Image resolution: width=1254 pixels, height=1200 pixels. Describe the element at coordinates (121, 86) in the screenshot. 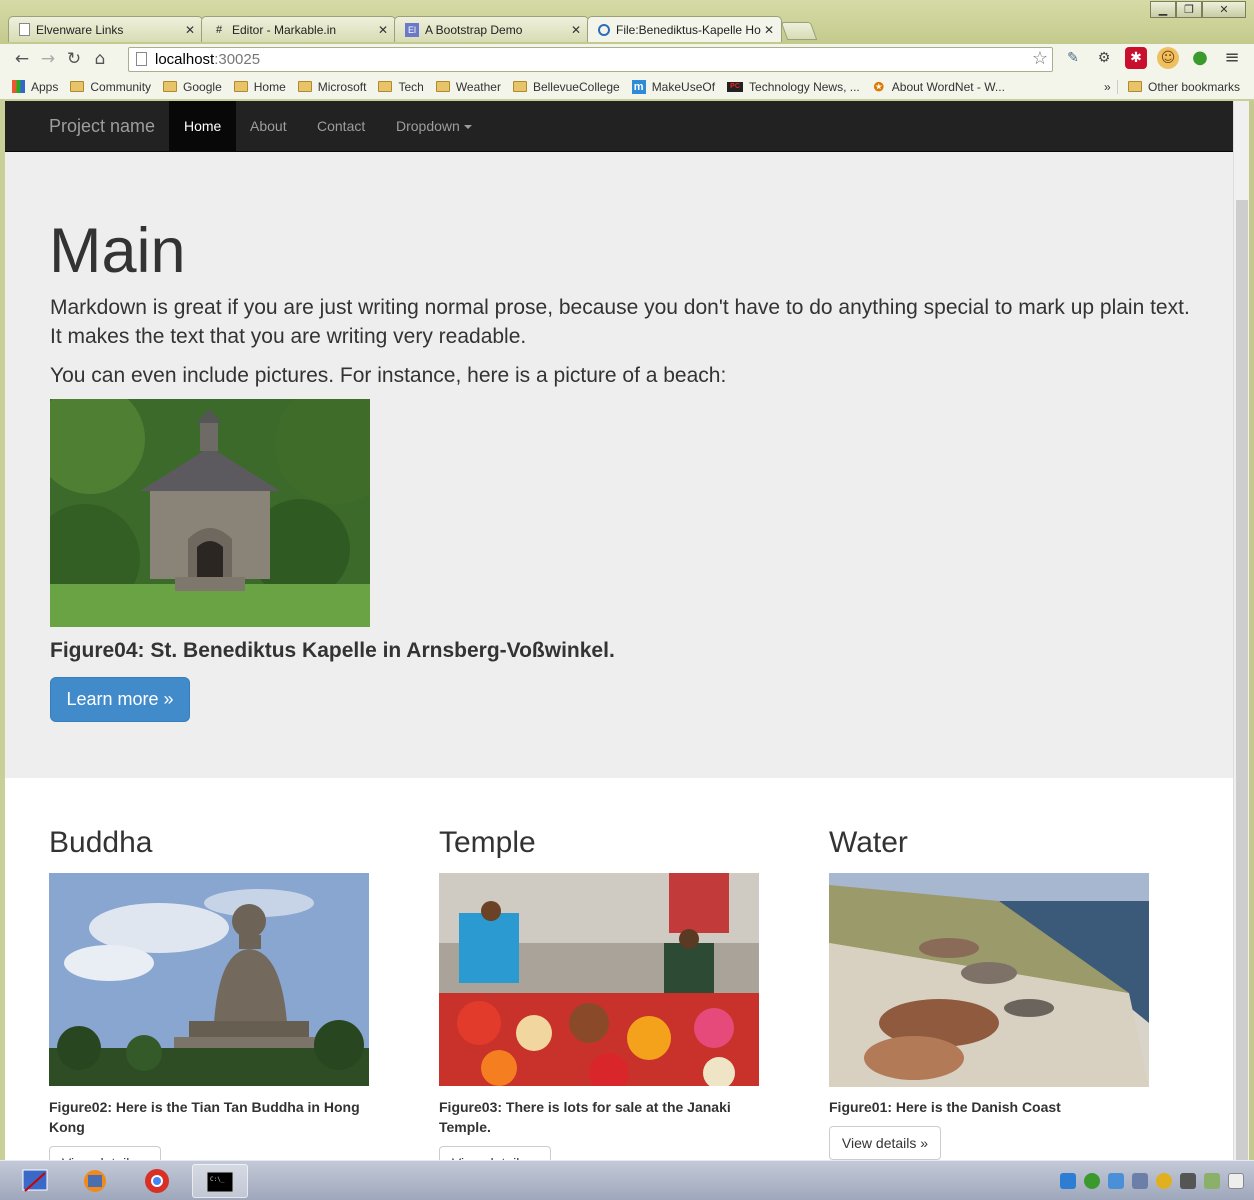

I see `bookmark-label: Community` at that location.